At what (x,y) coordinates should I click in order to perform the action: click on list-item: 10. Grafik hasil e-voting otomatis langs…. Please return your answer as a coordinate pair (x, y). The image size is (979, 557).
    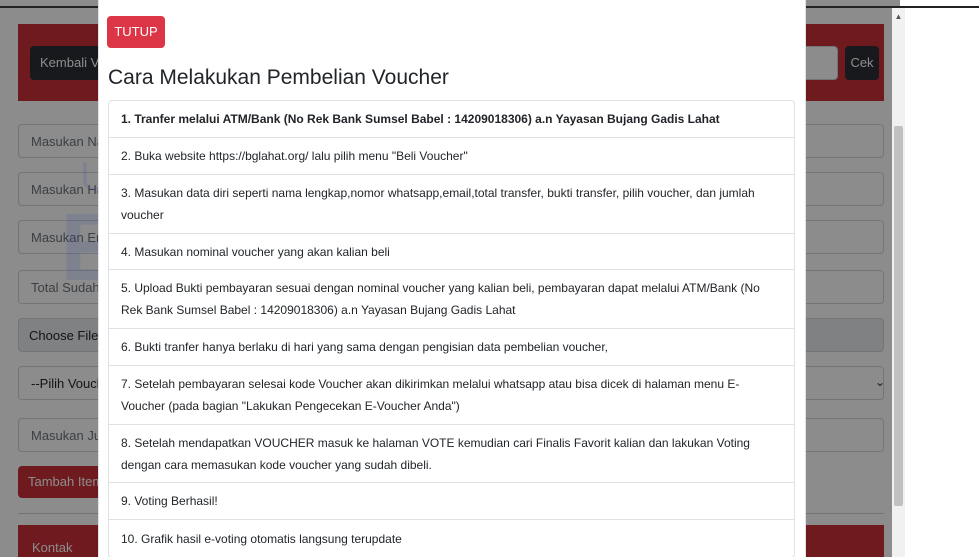
    Looking at the image, I should click on (261, 538).